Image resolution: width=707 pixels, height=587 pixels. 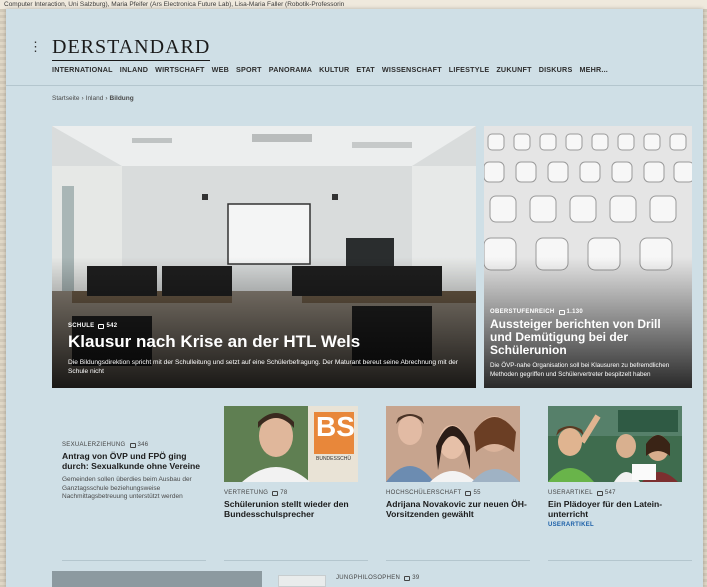 What do you see at coordinates (412, 69) in the screenshot?
I see `nav-wissenschaft: WISSENSCHAFT` at bounding box center [412, 69].